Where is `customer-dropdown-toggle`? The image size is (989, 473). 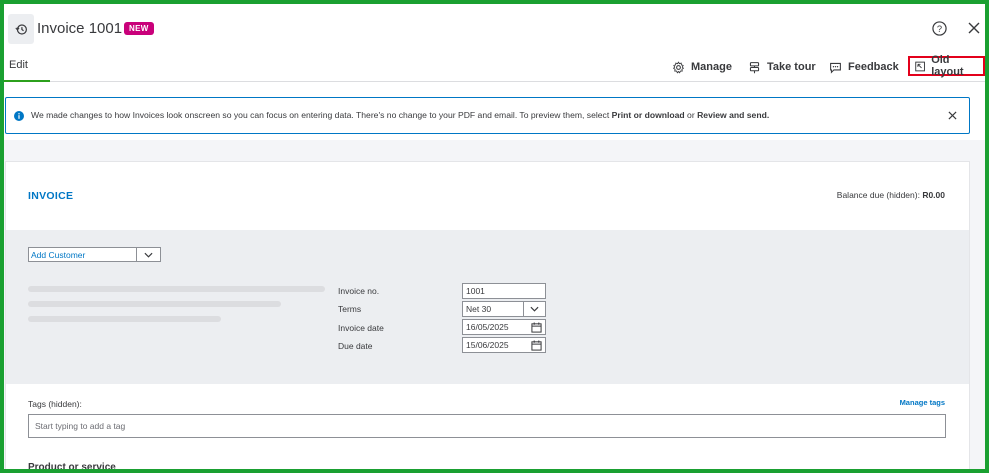
customer-dropdown-toggle is located at coordinates (148, 254).